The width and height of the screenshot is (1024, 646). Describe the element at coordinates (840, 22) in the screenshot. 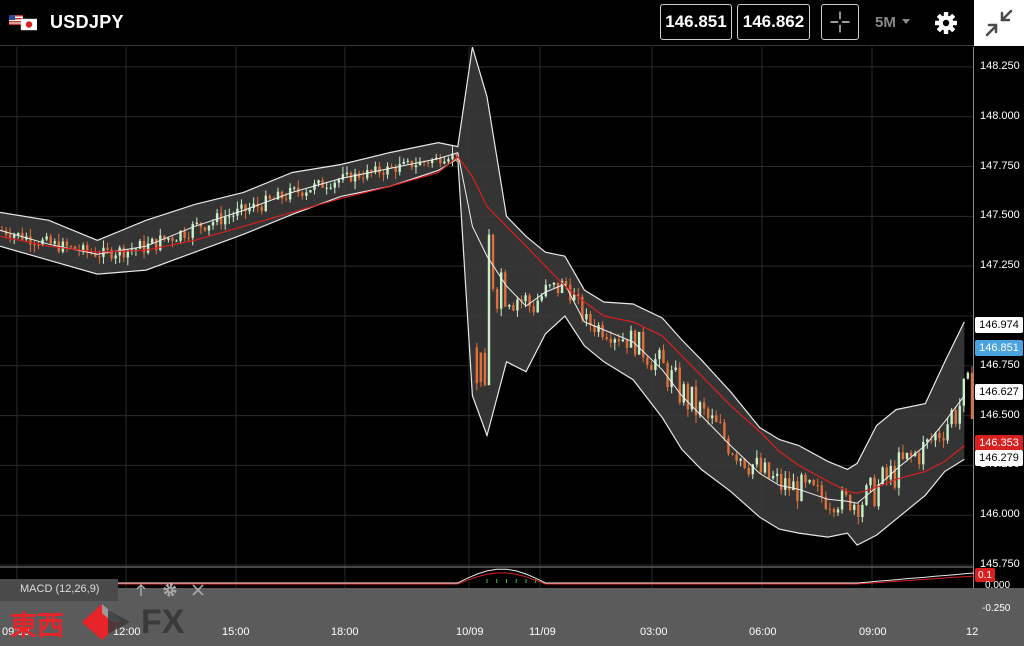

I see `crosshair-button` at that location.